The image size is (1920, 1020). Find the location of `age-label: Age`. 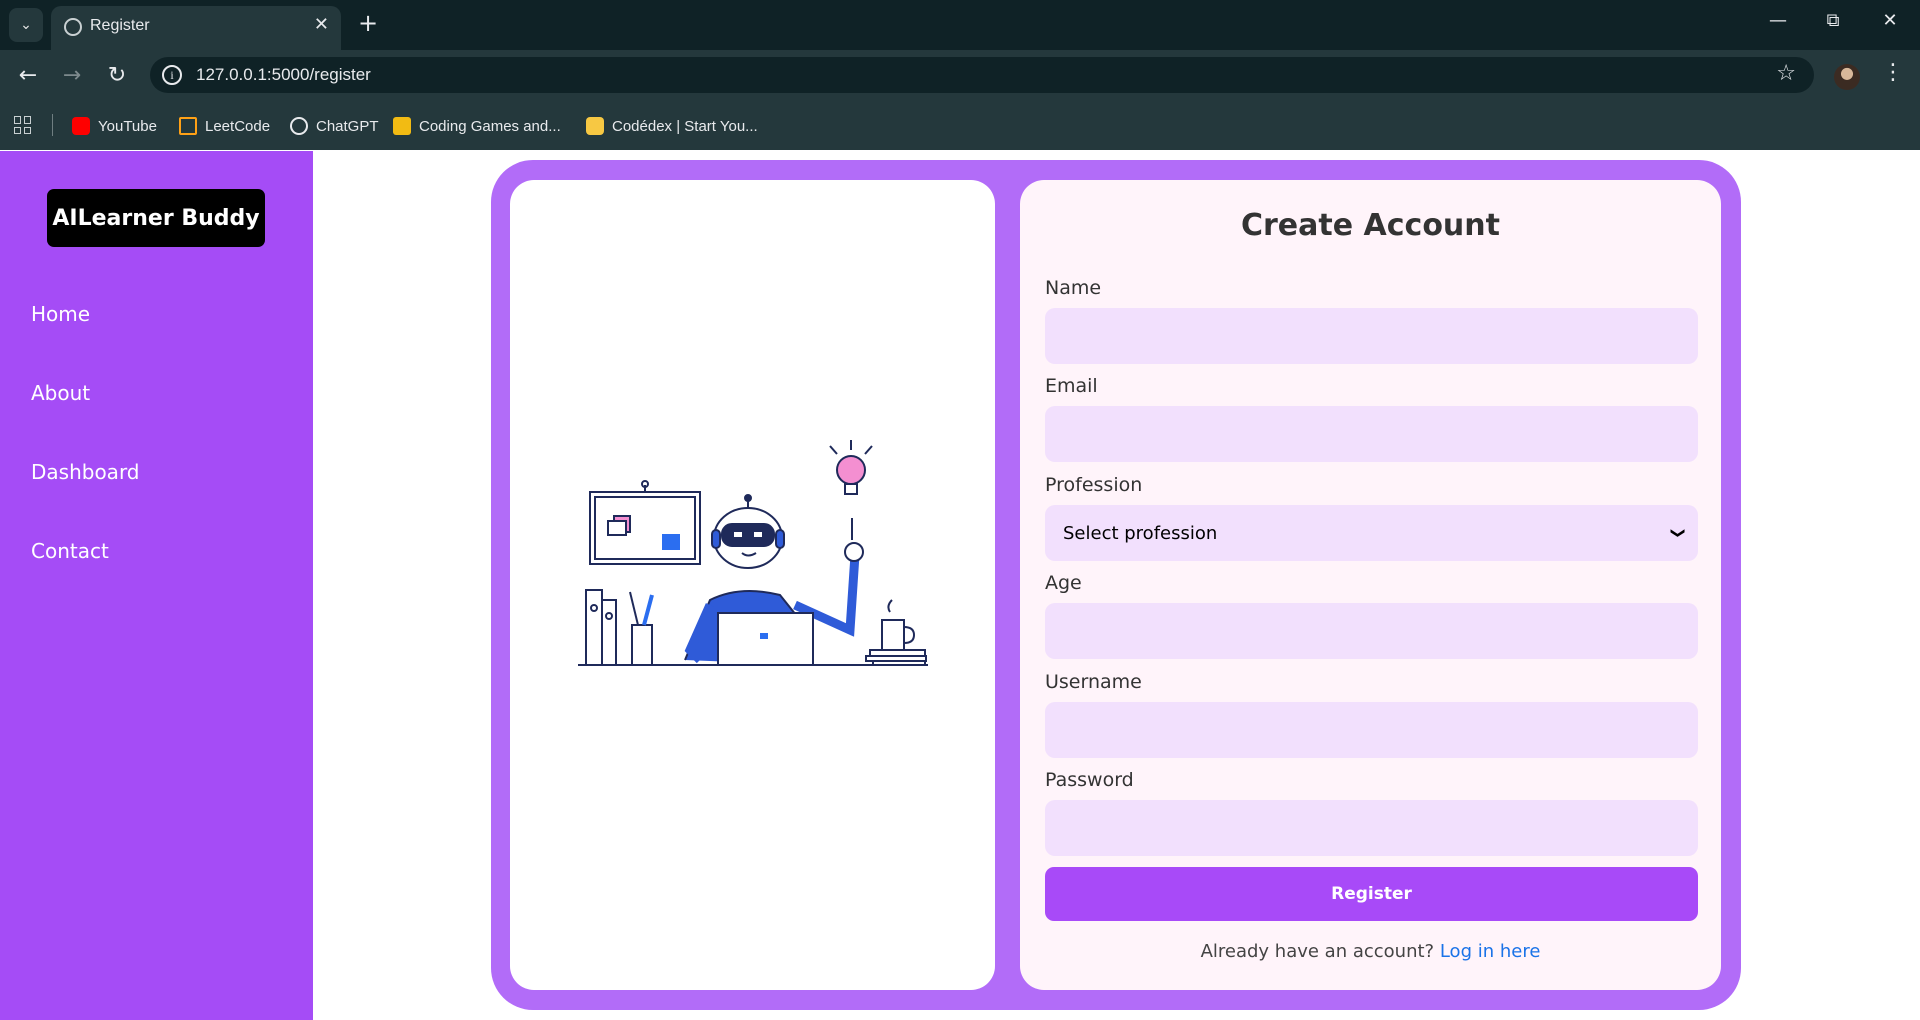

age-label: Age is located at coordinates (1063, 583).